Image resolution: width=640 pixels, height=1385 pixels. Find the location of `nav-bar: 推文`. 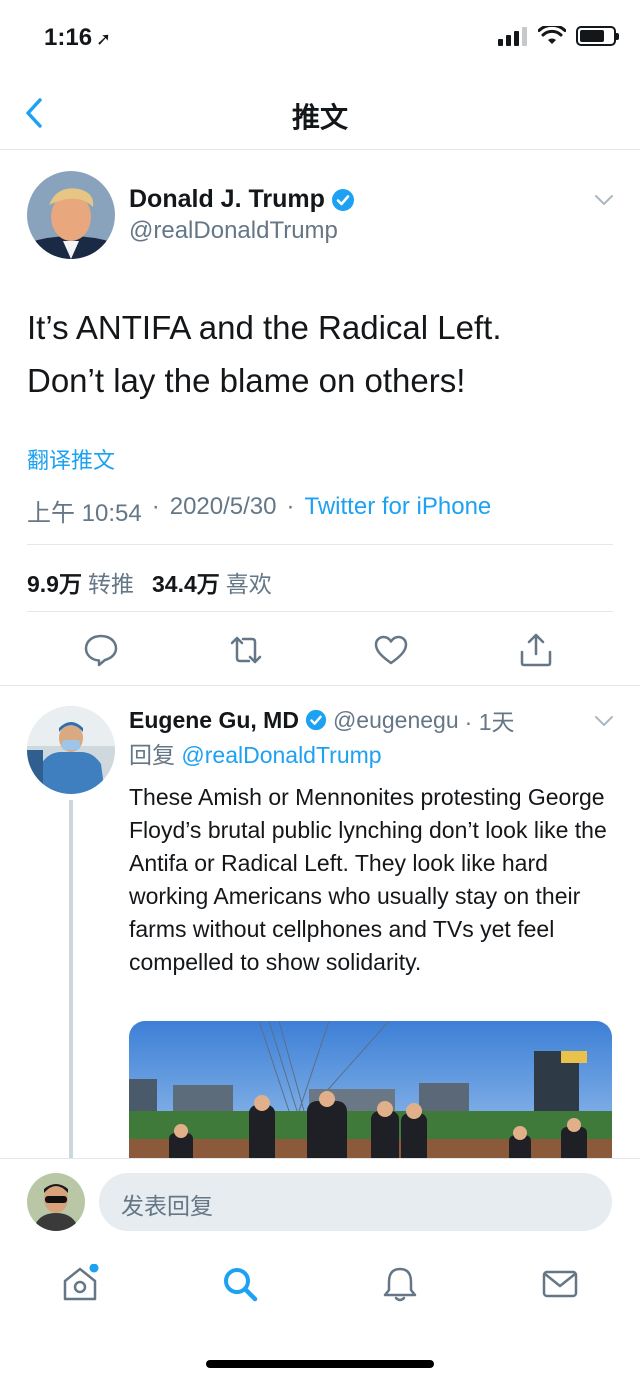

nav-bar: 推文 is located at coordinates (320, 114).